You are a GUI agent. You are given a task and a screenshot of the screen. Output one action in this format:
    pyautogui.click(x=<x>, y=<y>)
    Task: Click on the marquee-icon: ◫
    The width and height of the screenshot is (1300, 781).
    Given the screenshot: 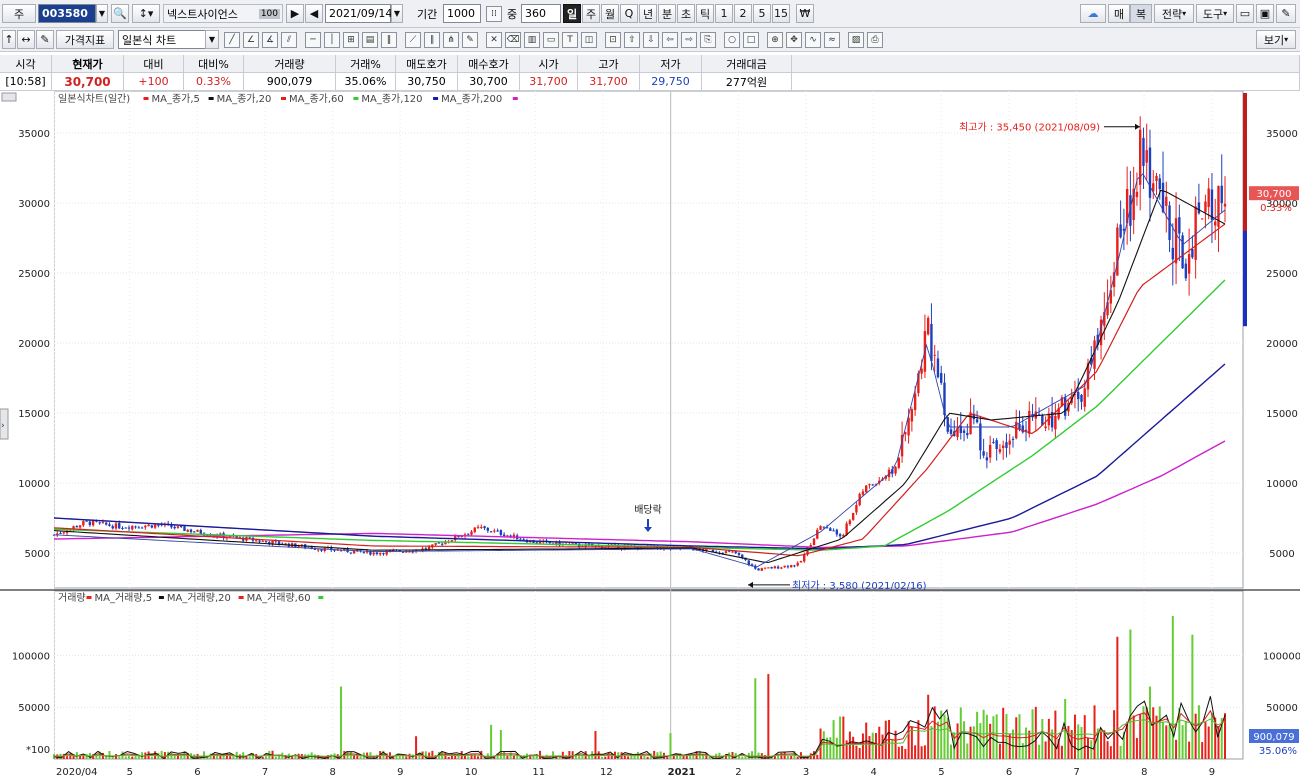 What is the action you would take?
    pyautogui.click(x=589, y=40)
    